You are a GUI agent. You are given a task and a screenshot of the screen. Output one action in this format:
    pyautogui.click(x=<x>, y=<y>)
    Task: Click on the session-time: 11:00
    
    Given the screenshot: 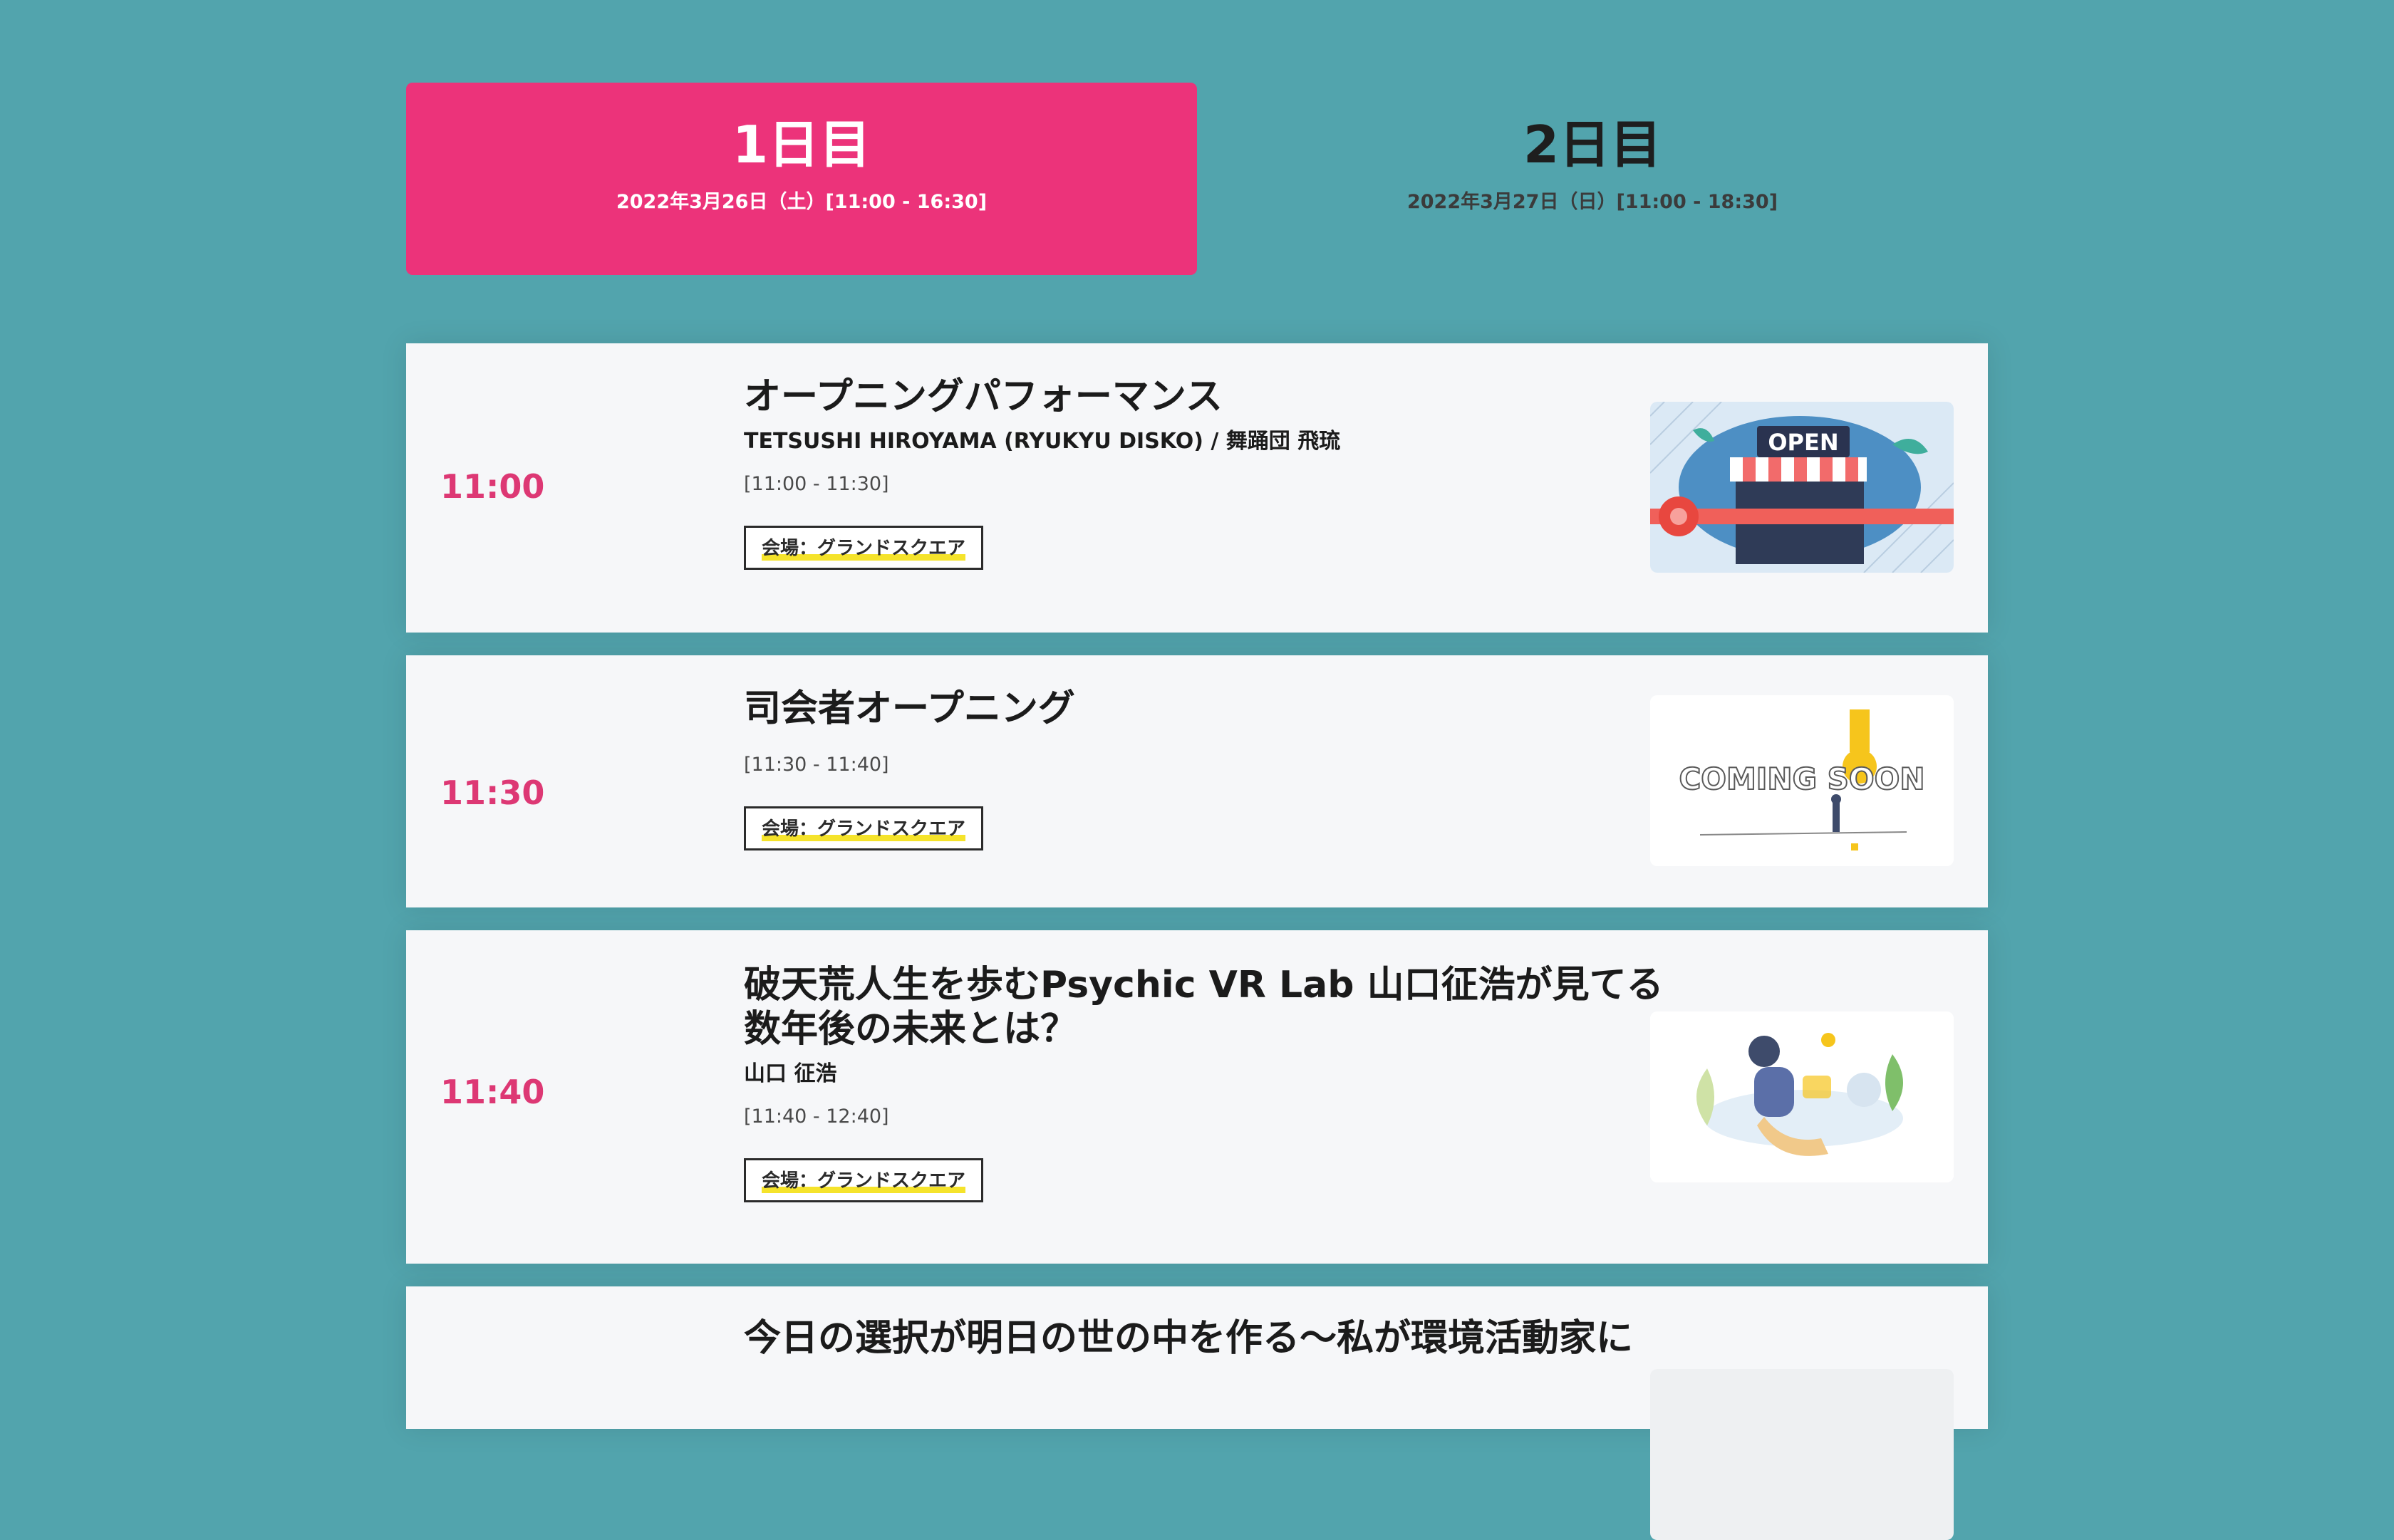 What is the action you would take?
    pyautogui.click(x=492, y=486)
    